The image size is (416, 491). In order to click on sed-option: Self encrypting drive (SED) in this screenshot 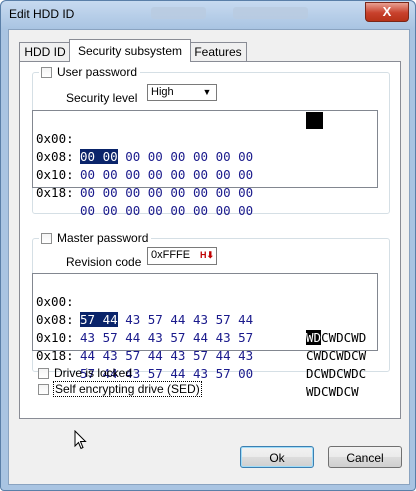, I will do `click(120, 389)`.